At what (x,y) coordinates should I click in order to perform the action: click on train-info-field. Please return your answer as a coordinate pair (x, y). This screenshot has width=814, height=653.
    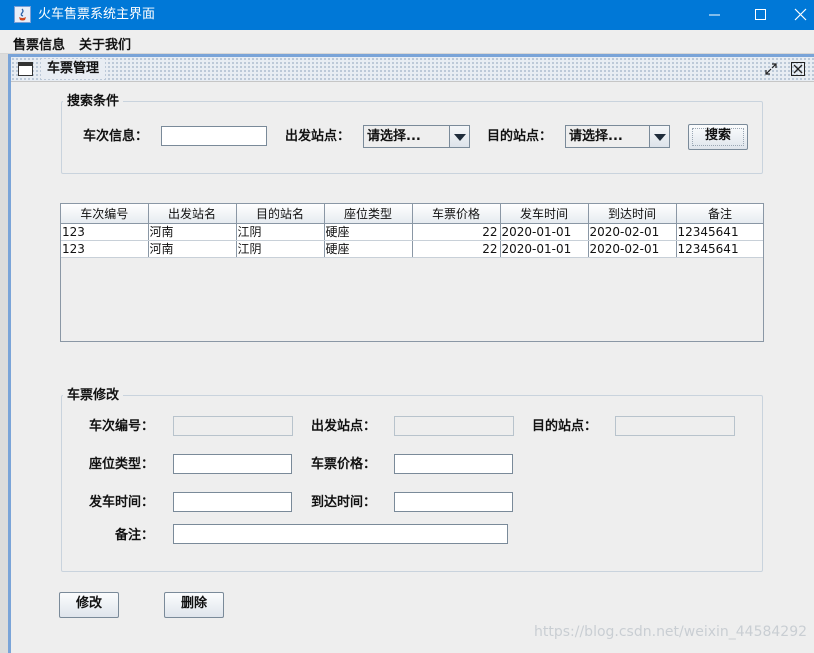
    Looking at the image, I should click on (214, 136).